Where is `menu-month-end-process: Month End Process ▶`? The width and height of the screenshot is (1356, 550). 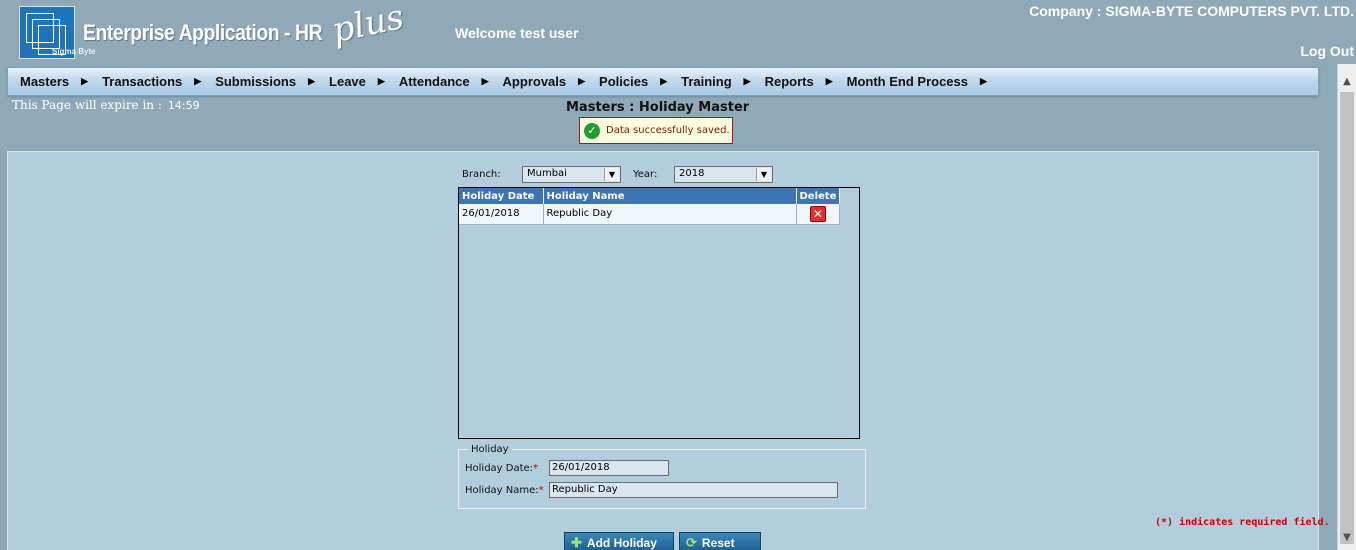
menu-month-end-process: Month End Process ▶ is located at coordinates (917, 81).